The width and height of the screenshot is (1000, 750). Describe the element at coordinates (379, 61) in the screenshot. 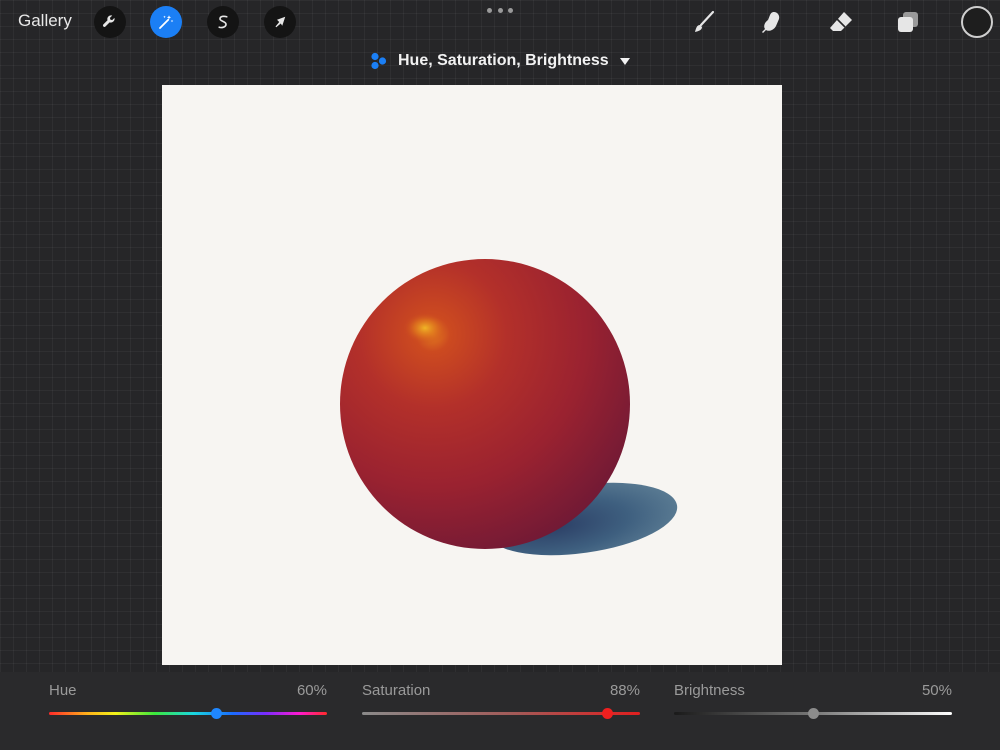

I see `adjustment-dots-icon` at that location.